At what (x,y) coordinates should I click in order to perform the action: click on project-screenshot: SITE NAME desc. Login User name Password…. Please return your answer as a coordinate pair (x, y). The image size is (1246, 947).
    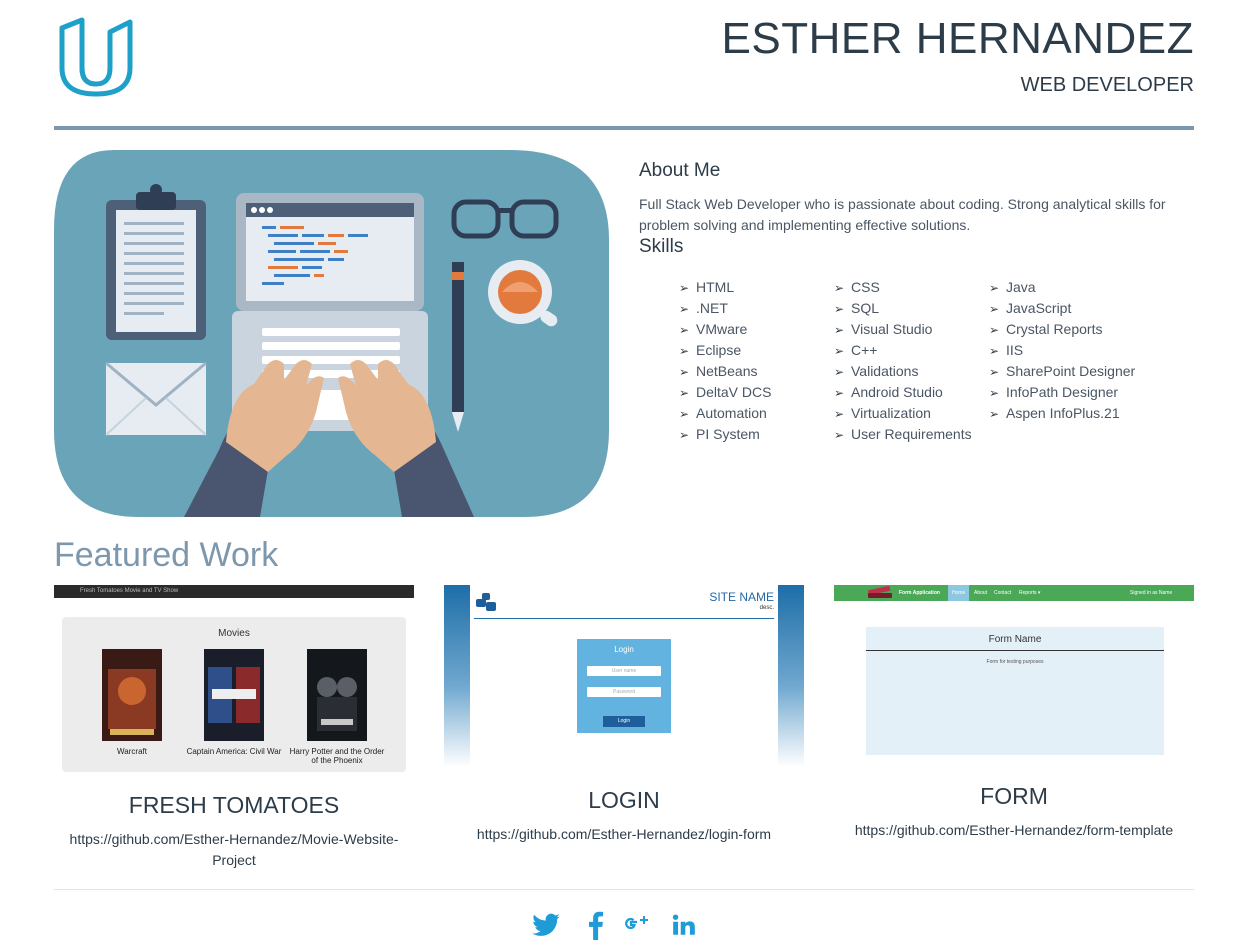
    Looking at the image, I should click on (624, 676).